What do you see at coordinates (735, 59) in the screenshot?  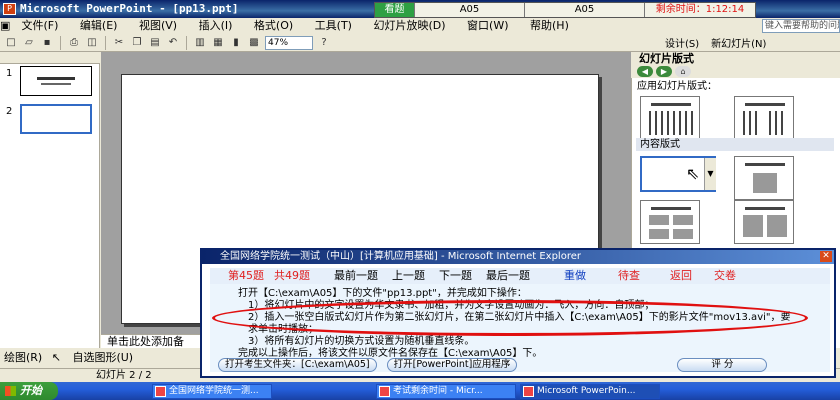 I see `task-pane-title: 幻灯片版式` at bounding box center [735, 59].